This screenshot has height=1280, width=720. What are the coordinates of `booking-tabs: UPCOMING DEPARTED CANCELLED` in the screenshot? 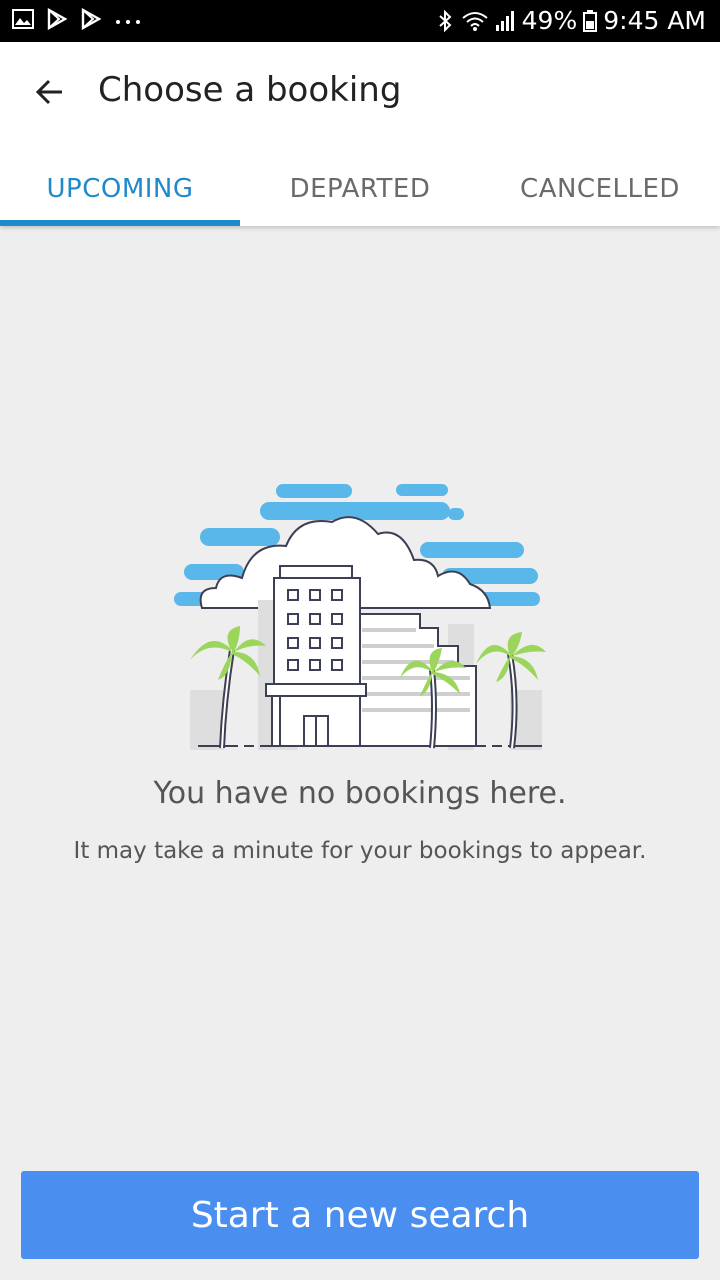 It's located at (360, 189).